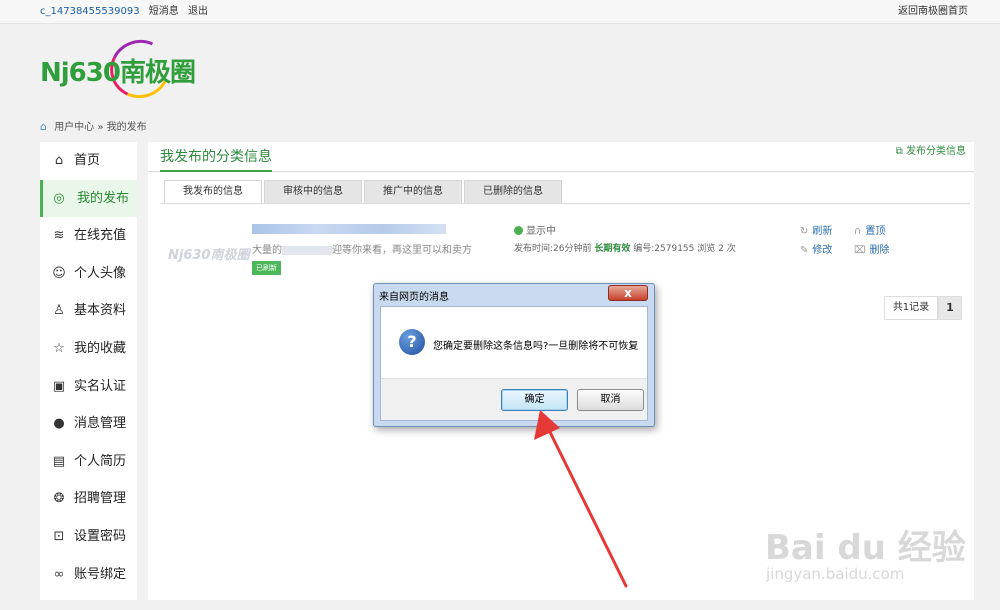  Describe the element at coordinates (541, 231) in the screenshot. I see `status-text: 显示中` at that location.